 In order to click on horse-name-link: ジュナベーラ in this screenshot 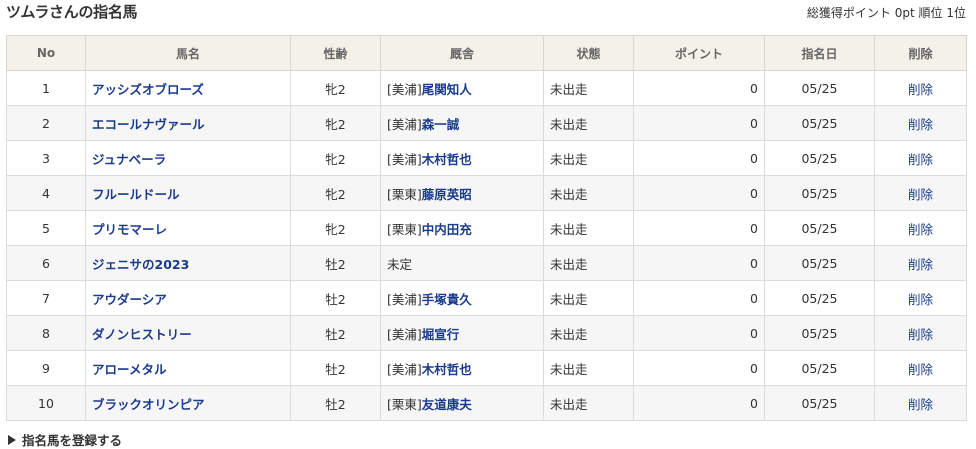, I will do `click(129, 159)`.